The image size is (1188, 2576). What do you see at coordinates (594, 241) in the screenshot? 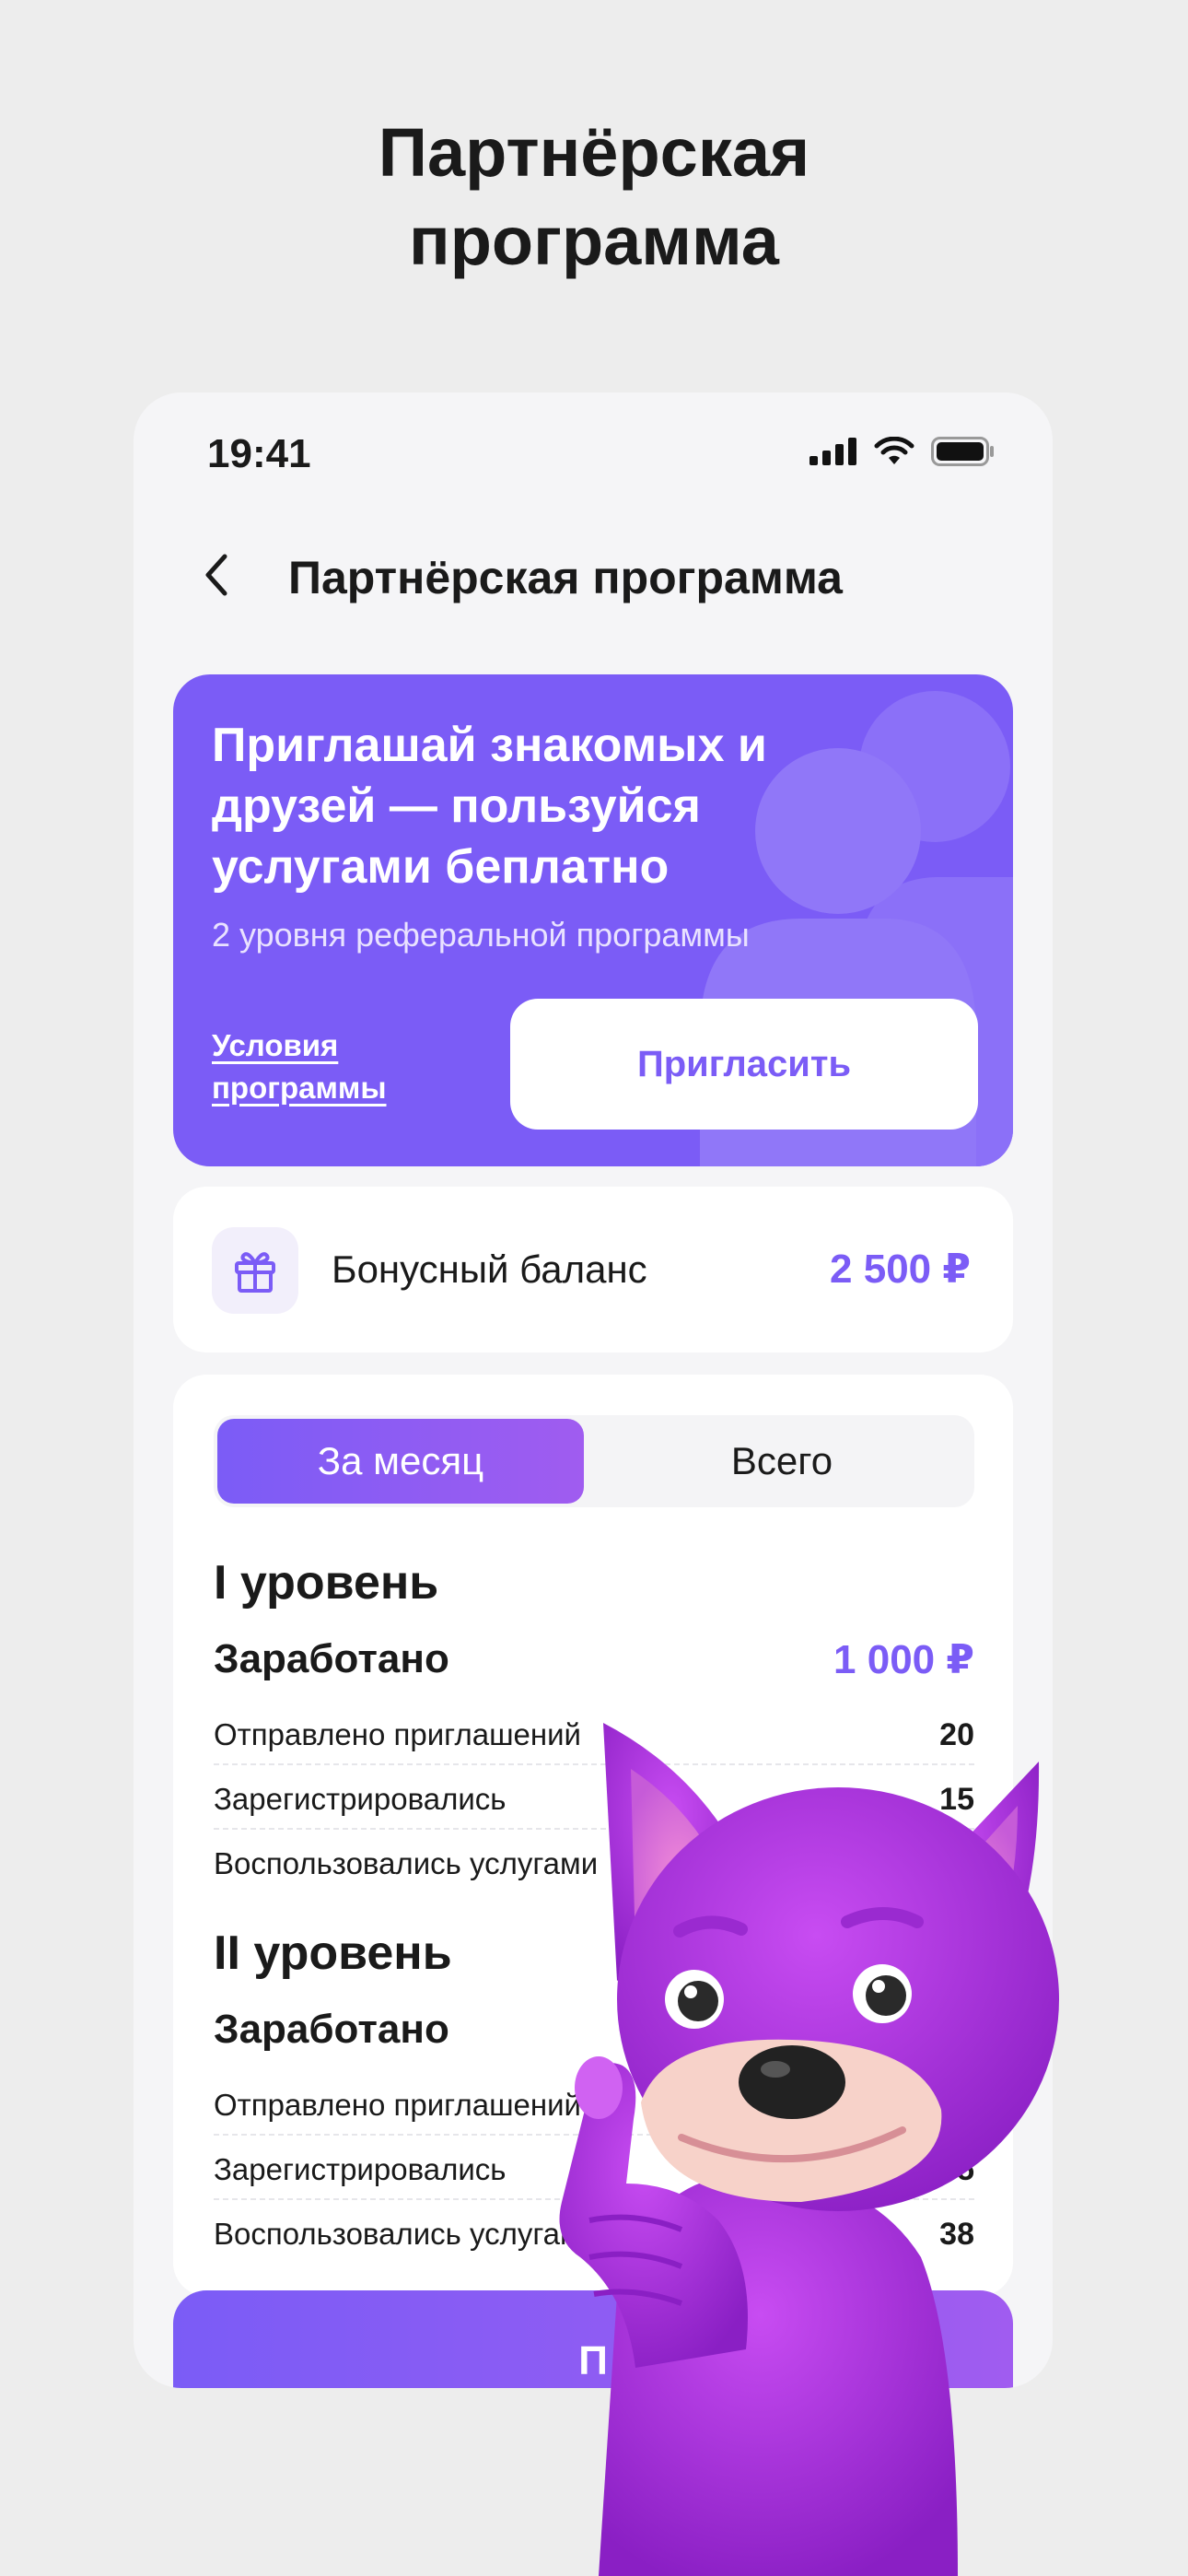
I see `promo-heading-line2: программа` at bounding box center [594, 241].